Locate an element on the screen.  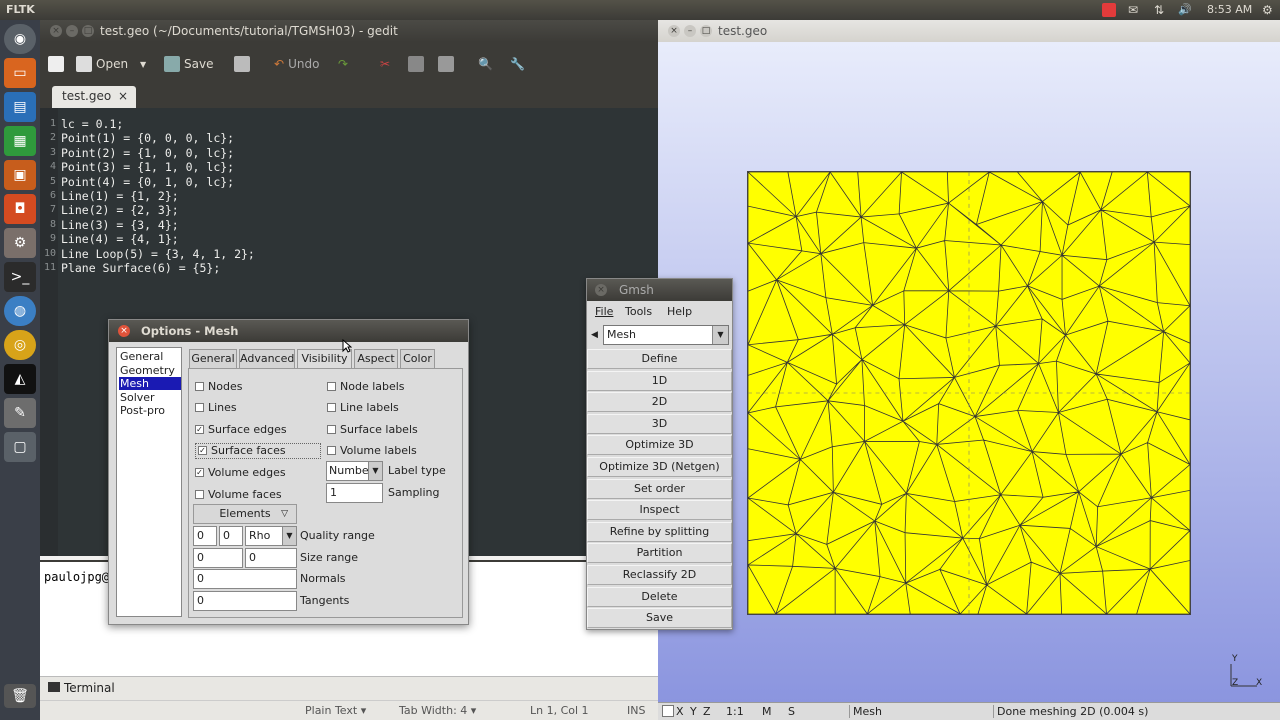
tab-width-selector: Tab Width: 4 ▾ is located at coordinates (437, 710).